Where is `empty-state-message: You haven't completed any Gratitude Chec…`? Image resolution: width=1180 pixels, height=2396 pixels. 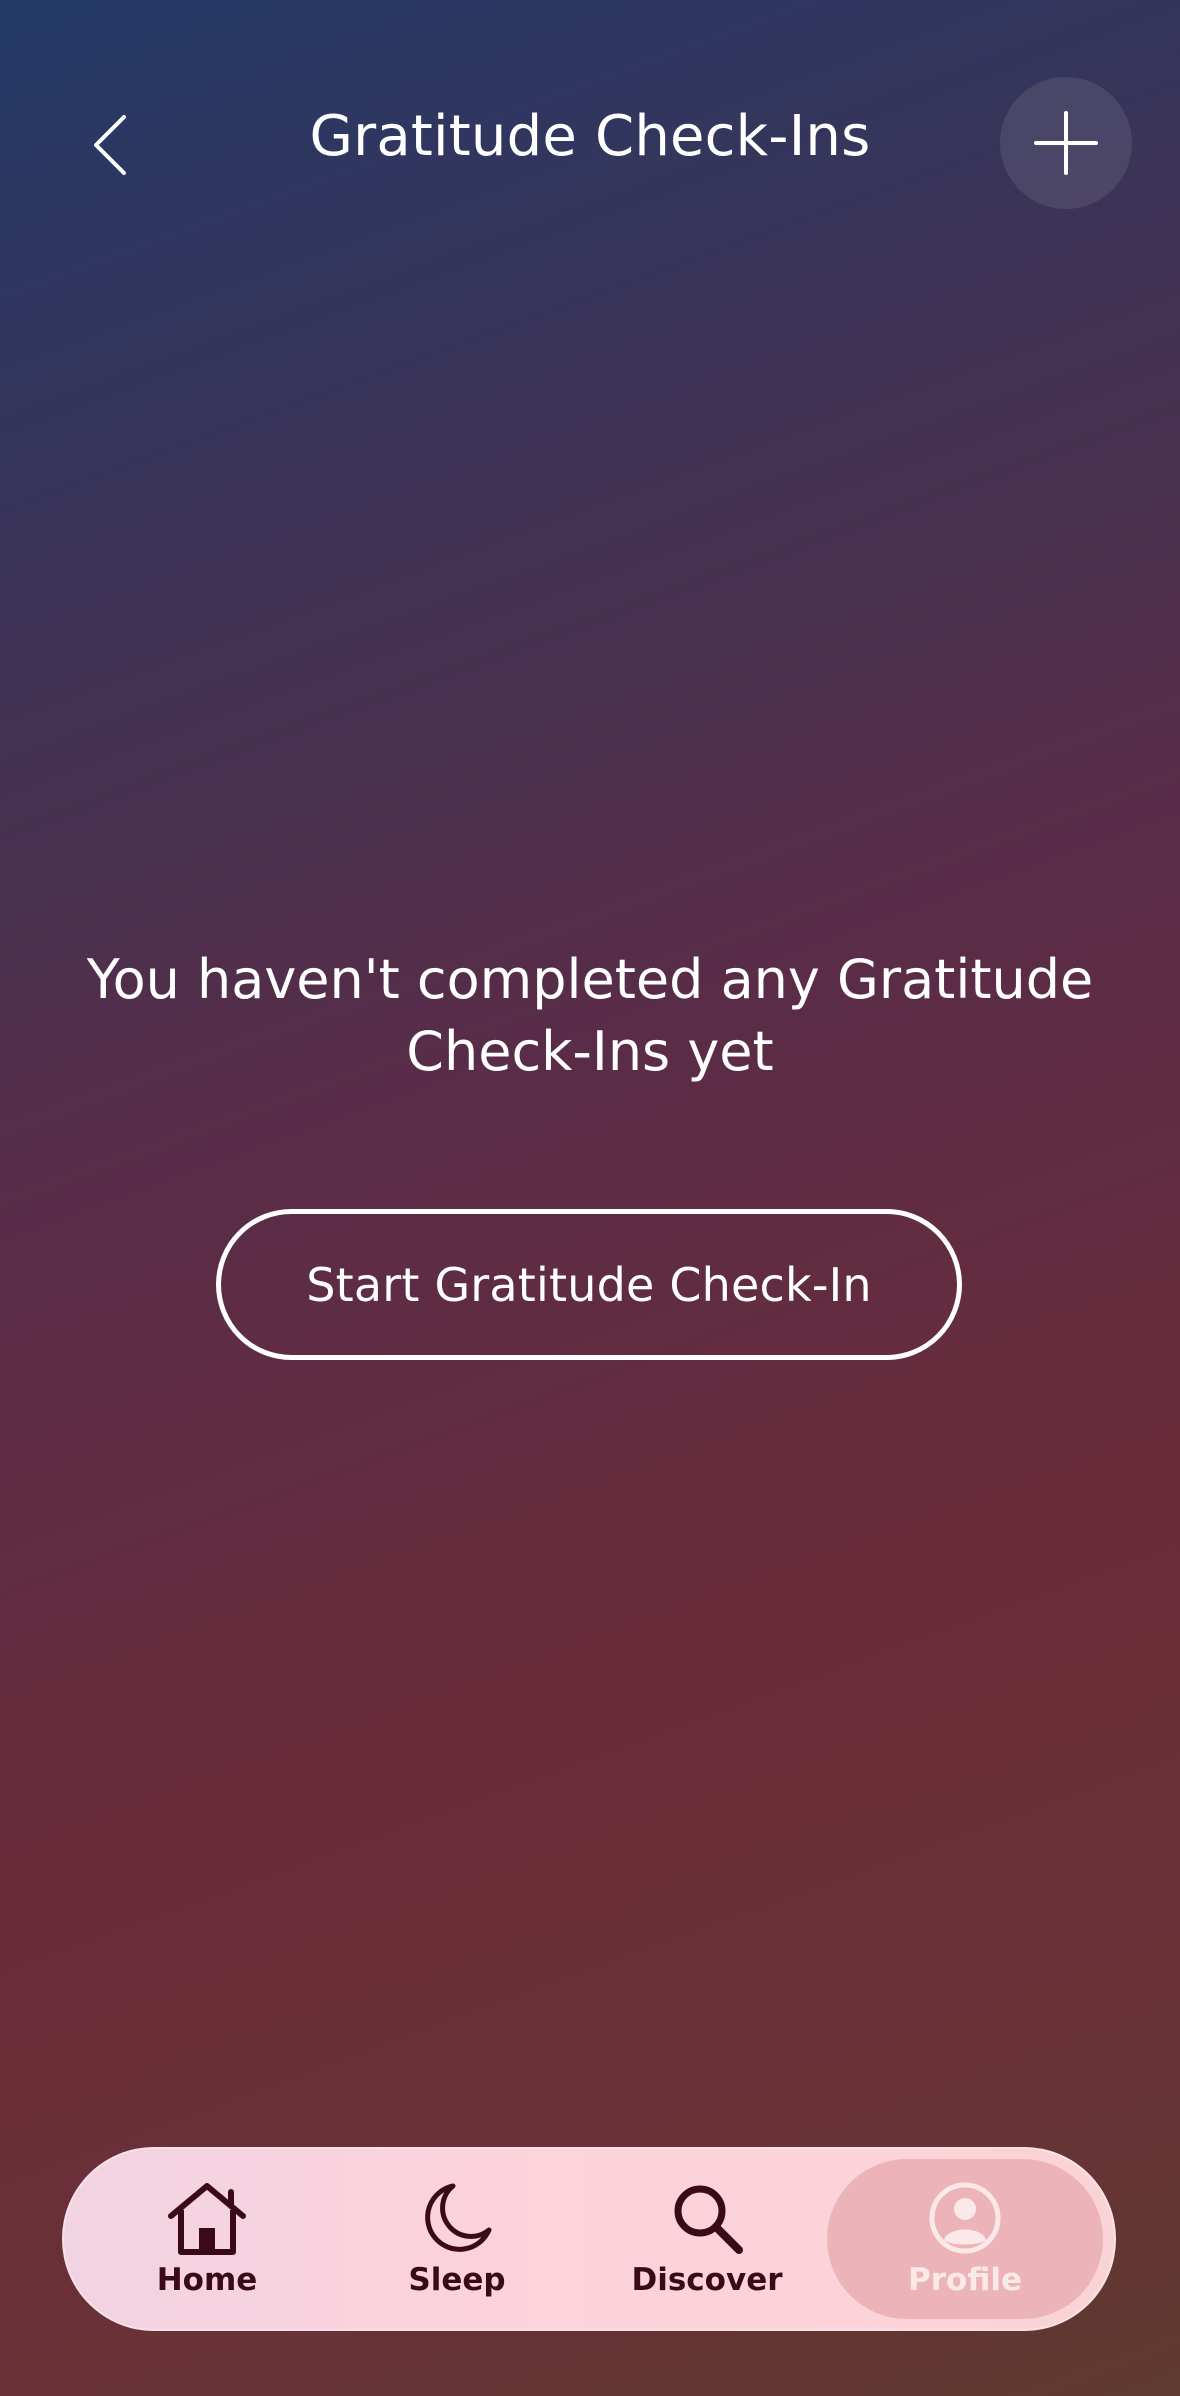
empty-state-message: You haven't completed any Gratitude Chec… is located at coordinates (590, 1015).